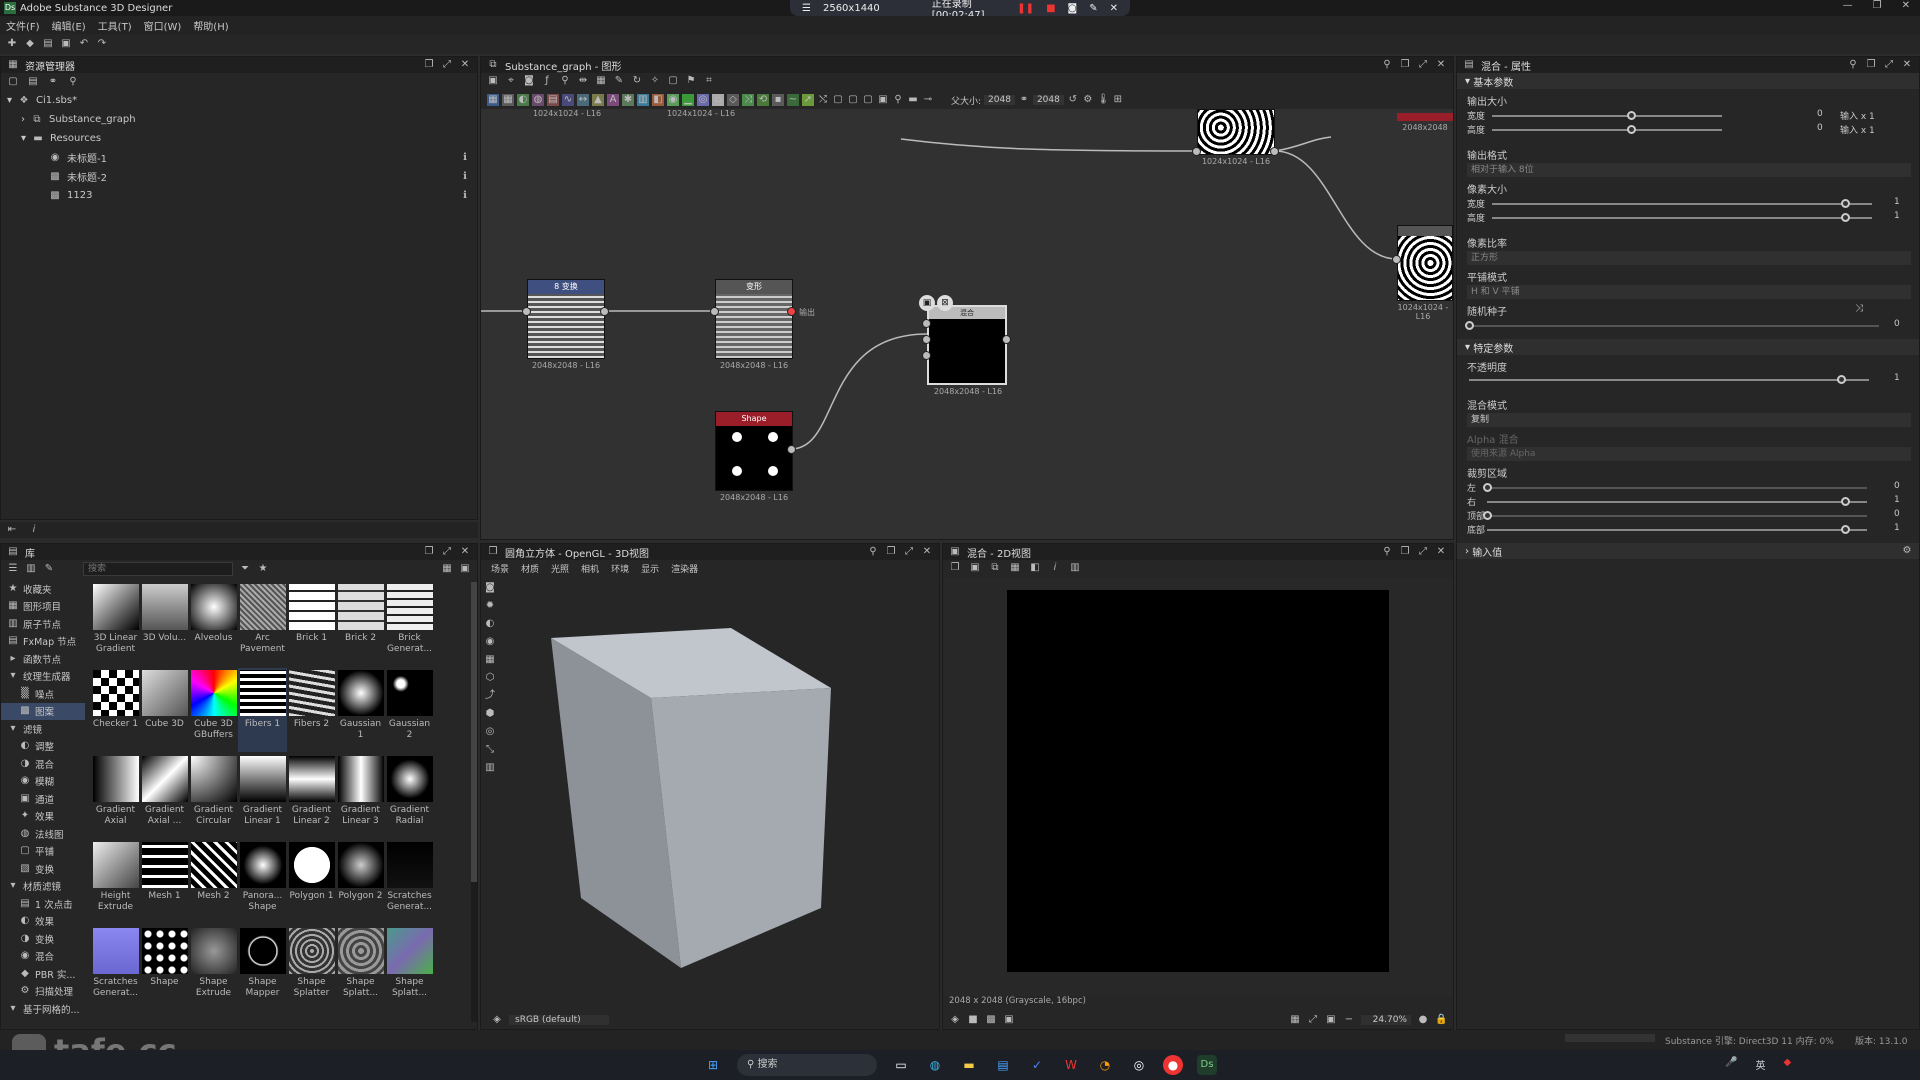 This screenshot has height=1080, width=1920. What do you see at coordinates (311, 710) in the screenshot?
I see `library-item: Fibers 2` at bounding box center [311, 710].